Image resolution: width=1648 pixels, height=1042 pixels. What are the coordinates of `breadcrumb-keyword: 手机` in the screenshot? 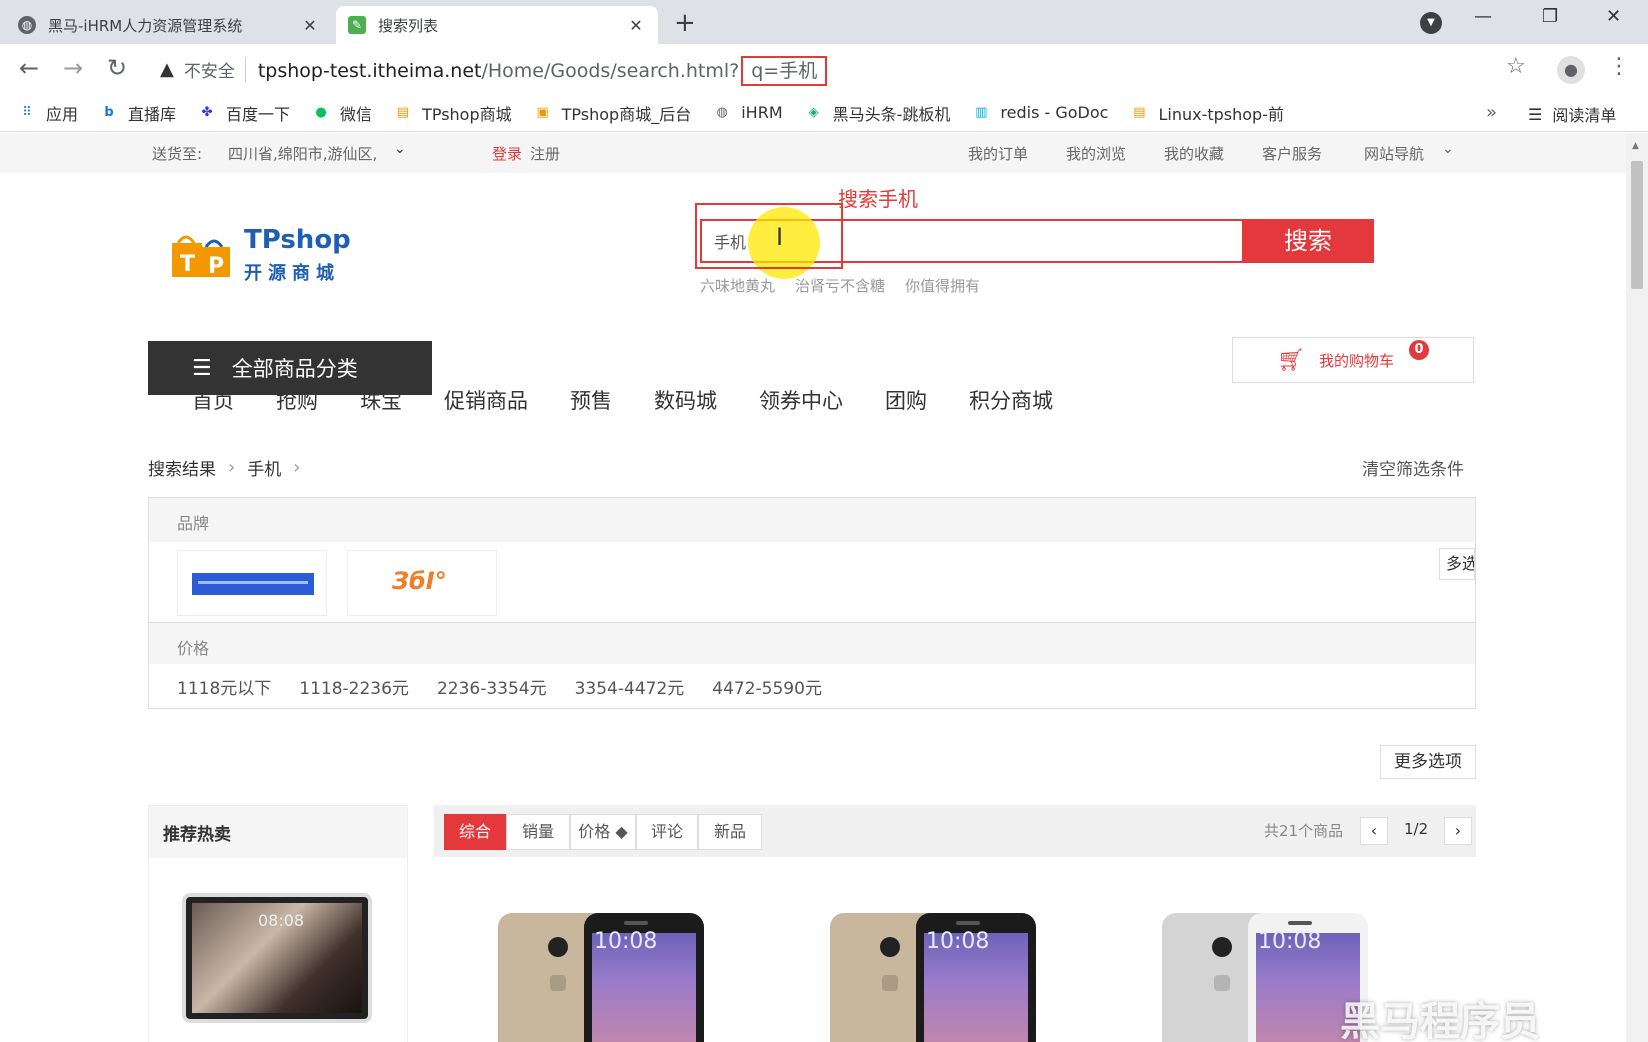 It's located at (264, 467).